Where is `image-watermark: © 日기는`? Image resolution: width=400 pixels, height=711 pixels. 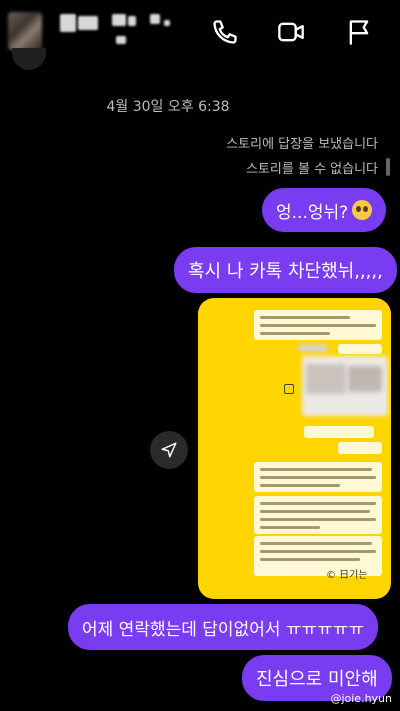
image-watermark: © 日기는 is located at coordinates (347, 575).